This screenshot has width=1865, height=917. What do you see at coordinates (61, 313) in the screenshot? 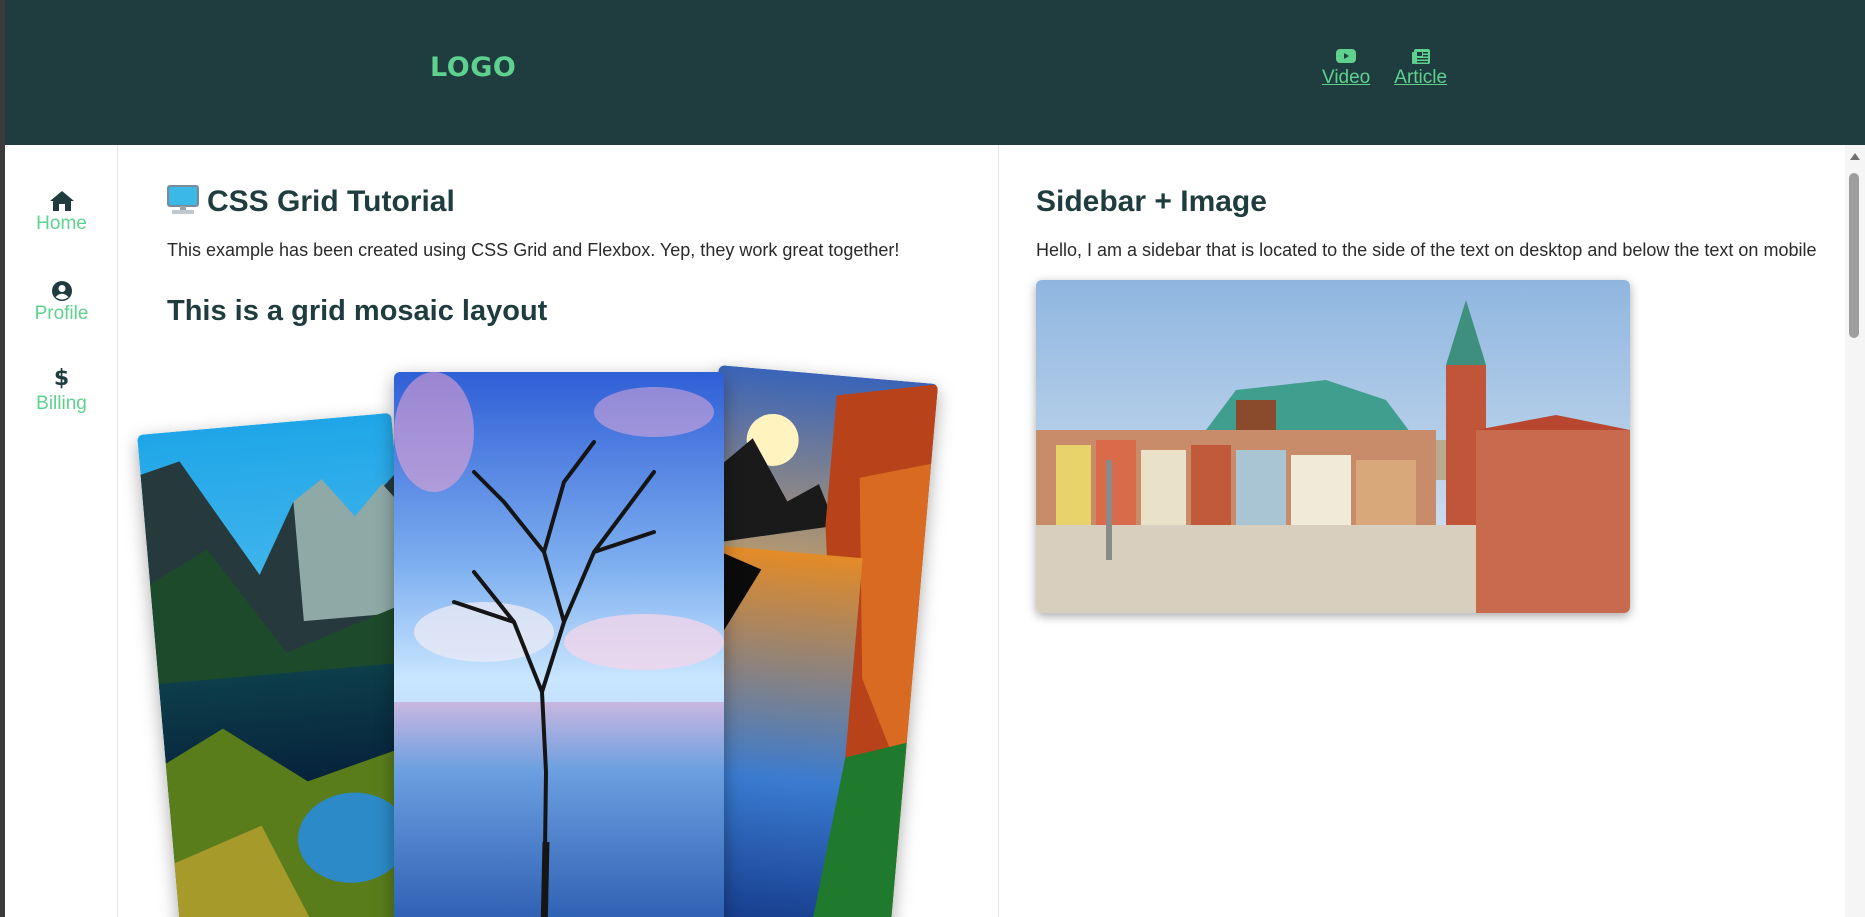
I see `nav-item-label: Profile` at bounding box center [61, 313].